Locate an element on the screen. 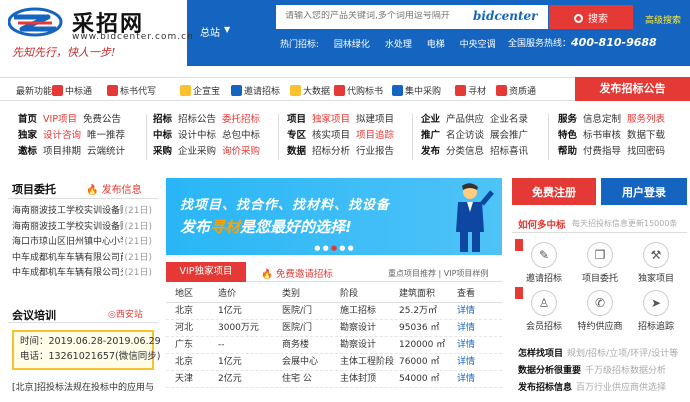 The image size is (690, 402). nav-link: 委托招标 is located at coordinates (241, 119).